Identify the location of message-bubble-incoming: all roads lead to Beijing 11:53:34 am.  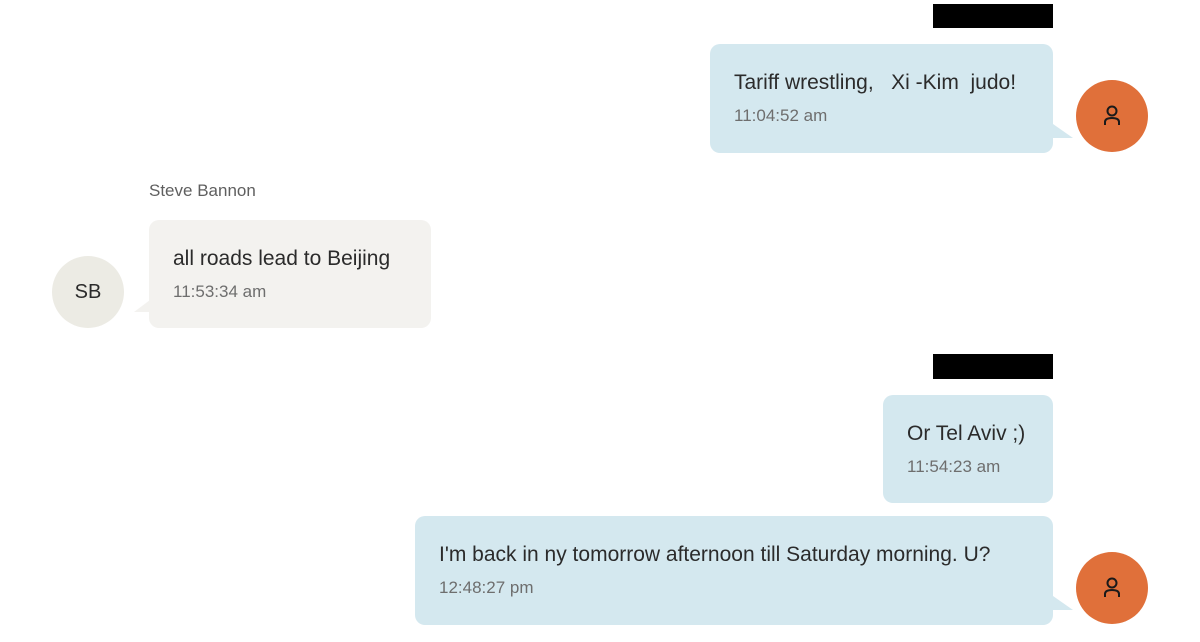
(290, 274).